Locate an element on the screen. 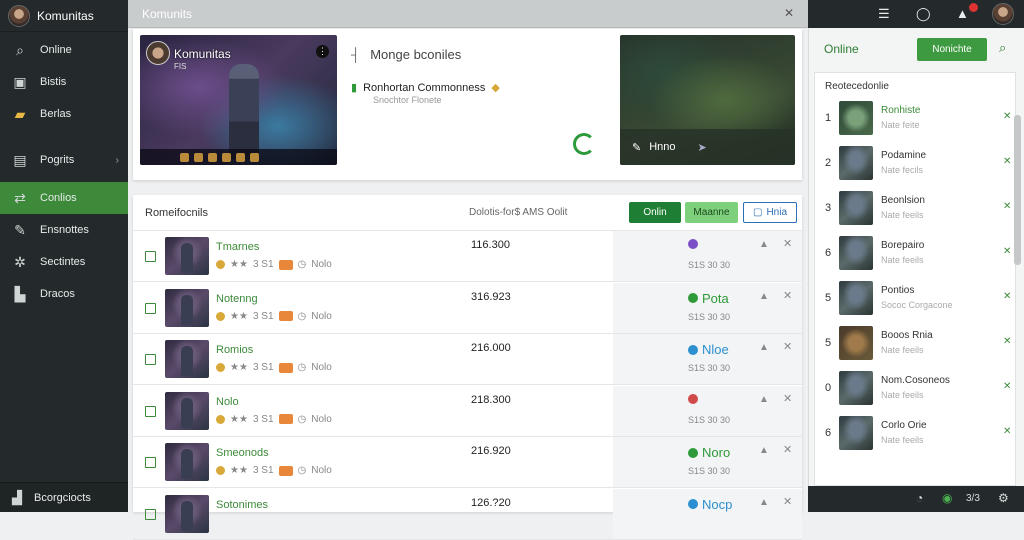  sidebar-item-ensnottes: ✎ Ensnottes is located at coordinates (64, 230).